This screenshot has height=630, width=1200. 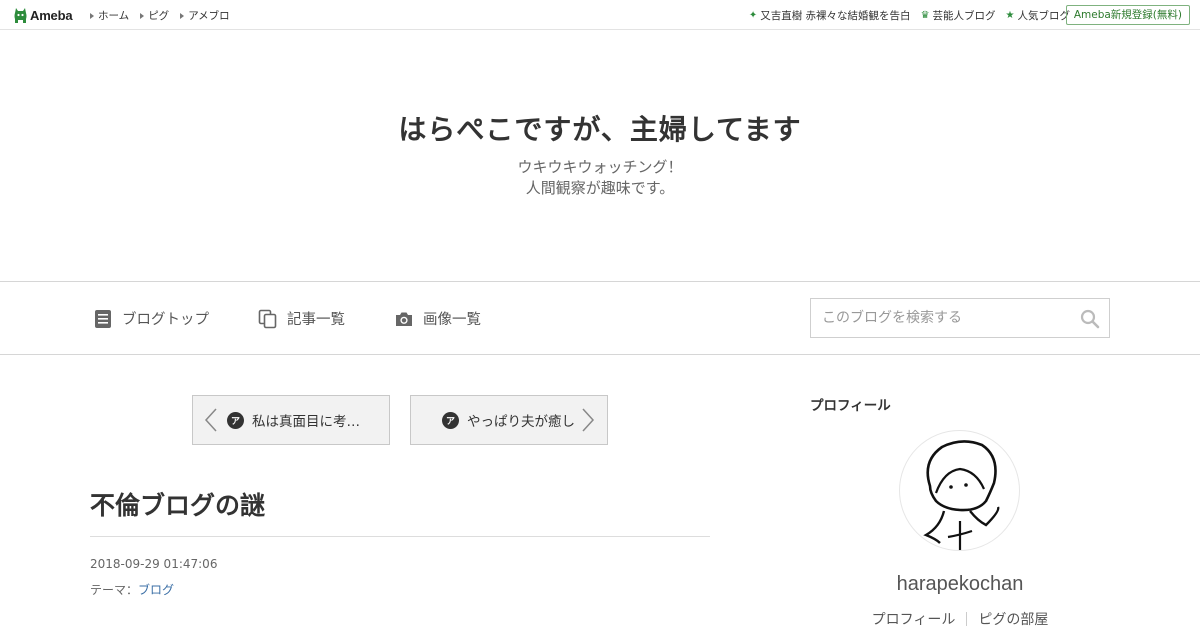 What do you see at coordinates (960, 584) in the screenshot?
I see `profile-username: harapekochan` at bounding box center [960, 584].